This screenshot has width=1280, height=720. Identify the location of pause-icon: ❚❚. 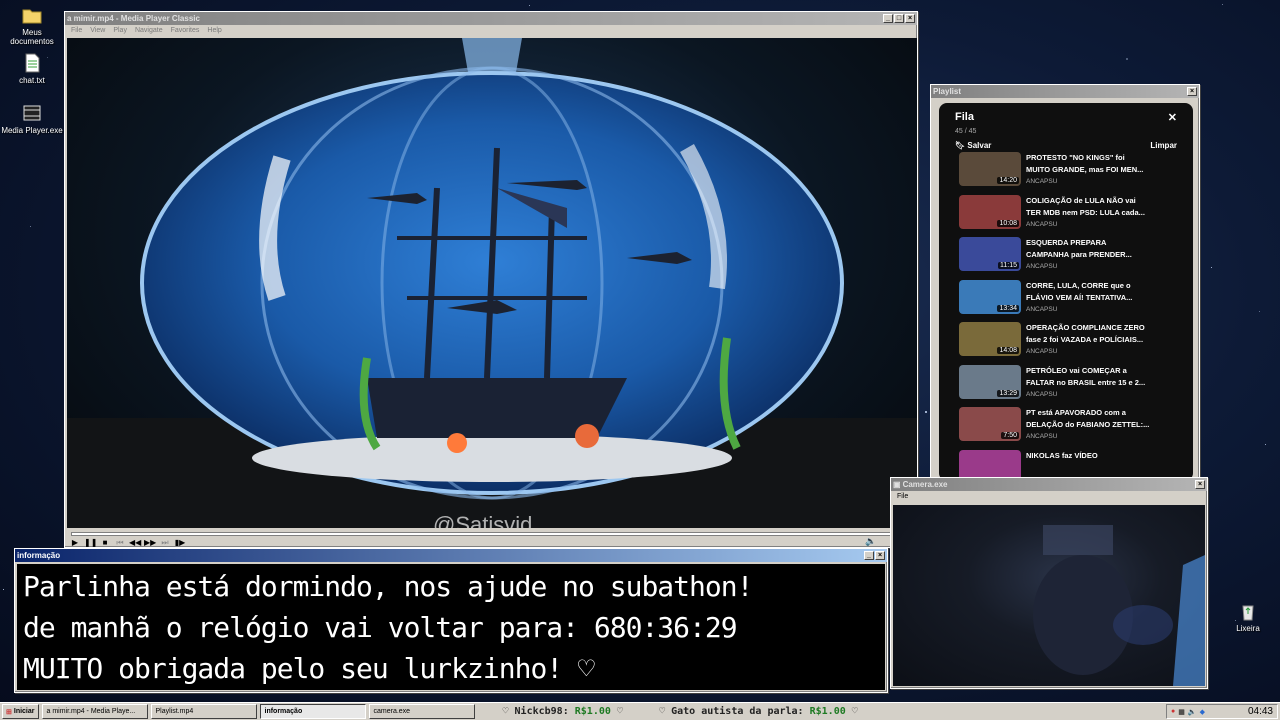
(90, 543).